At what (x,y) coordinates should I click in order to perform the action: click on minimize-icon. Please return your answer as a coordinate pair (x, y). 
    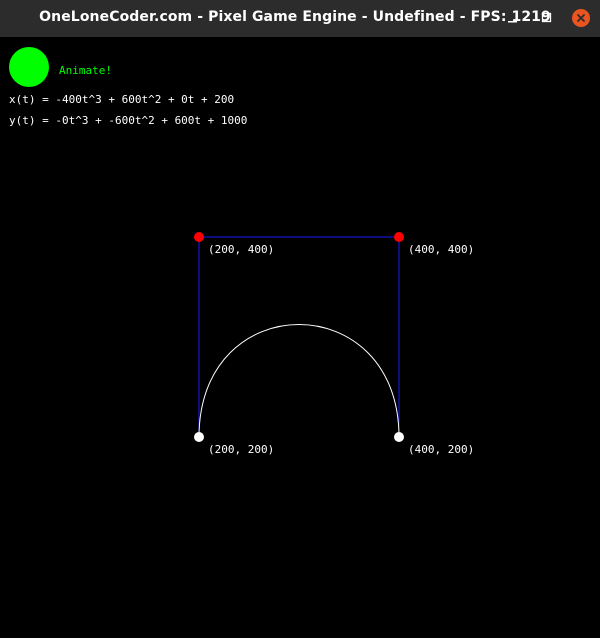
    Looking at the image, I should click on (512, 22).